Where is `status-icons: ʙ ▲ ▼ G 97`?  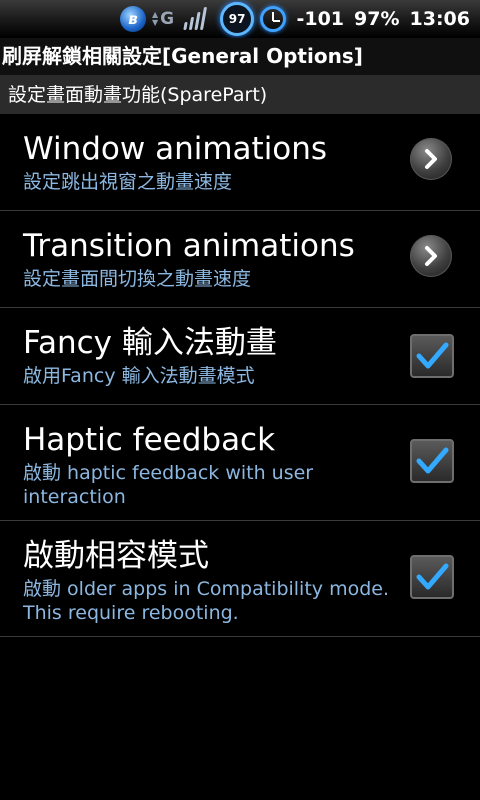
status-icons: ʙ ▲ ▼ G 97 is located at coordinates (203, 19).